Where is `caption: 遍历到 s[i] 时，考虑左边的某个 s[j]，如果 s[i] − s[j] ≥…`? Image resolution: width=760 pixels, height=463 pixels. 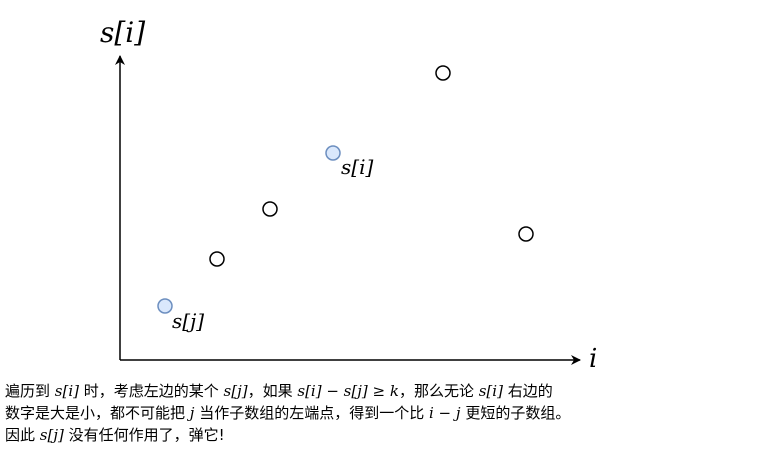
caption: 遍历到 s[i] 时，考虑左边的某个 s[j]，如果 s[i] − s[j] ≥… is located at coordinates (380, 413).